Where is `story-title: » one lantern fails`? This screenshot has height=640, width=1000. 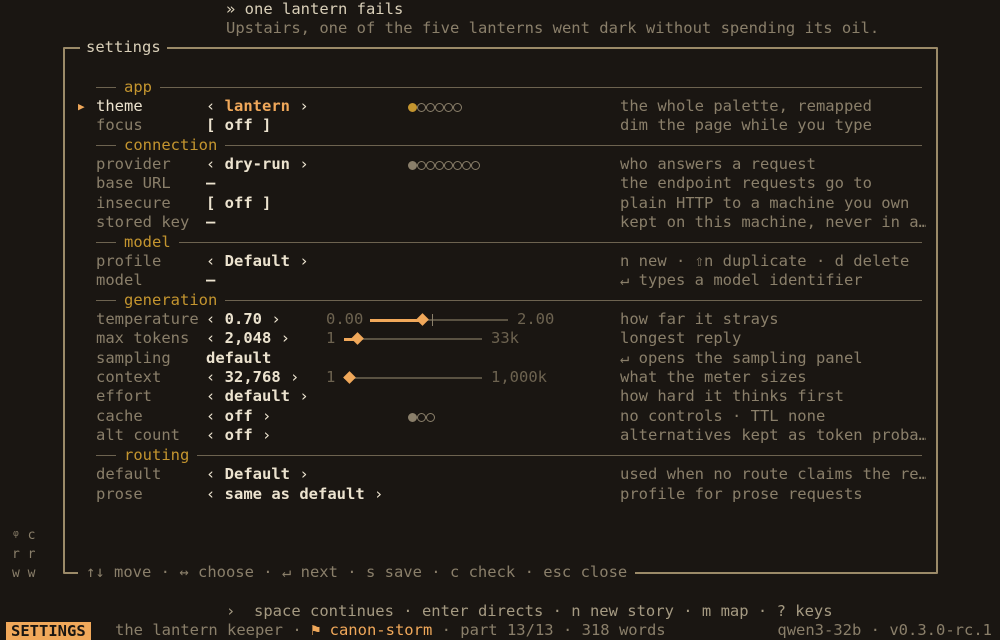
story-title: » one lantern fails is located at coordinates (315, 9).